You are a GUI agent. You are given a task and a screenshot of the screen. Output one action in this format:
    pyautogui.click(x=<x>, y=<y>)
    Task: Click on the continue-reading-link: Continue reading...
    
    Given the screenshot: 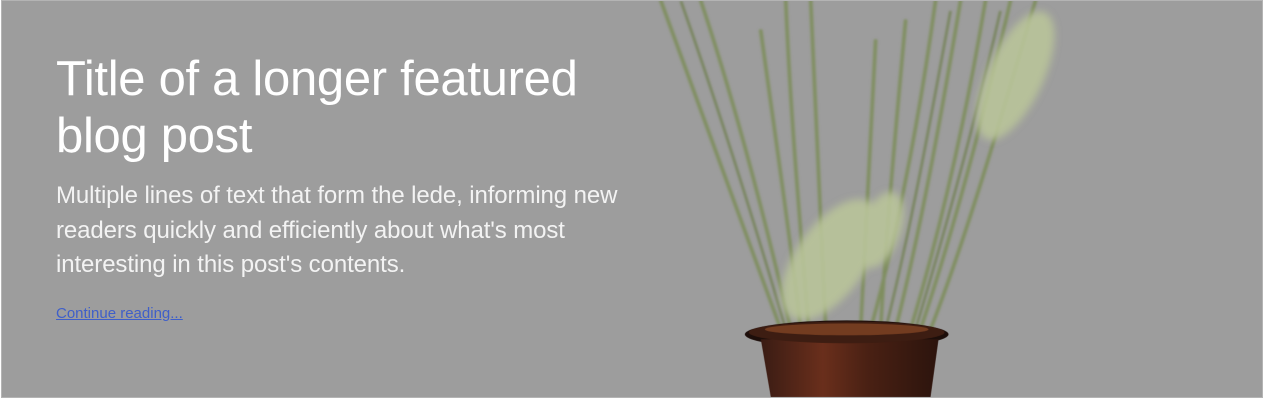 What is the action you would take?
    pyautogui.click(x=119, y=313)
    